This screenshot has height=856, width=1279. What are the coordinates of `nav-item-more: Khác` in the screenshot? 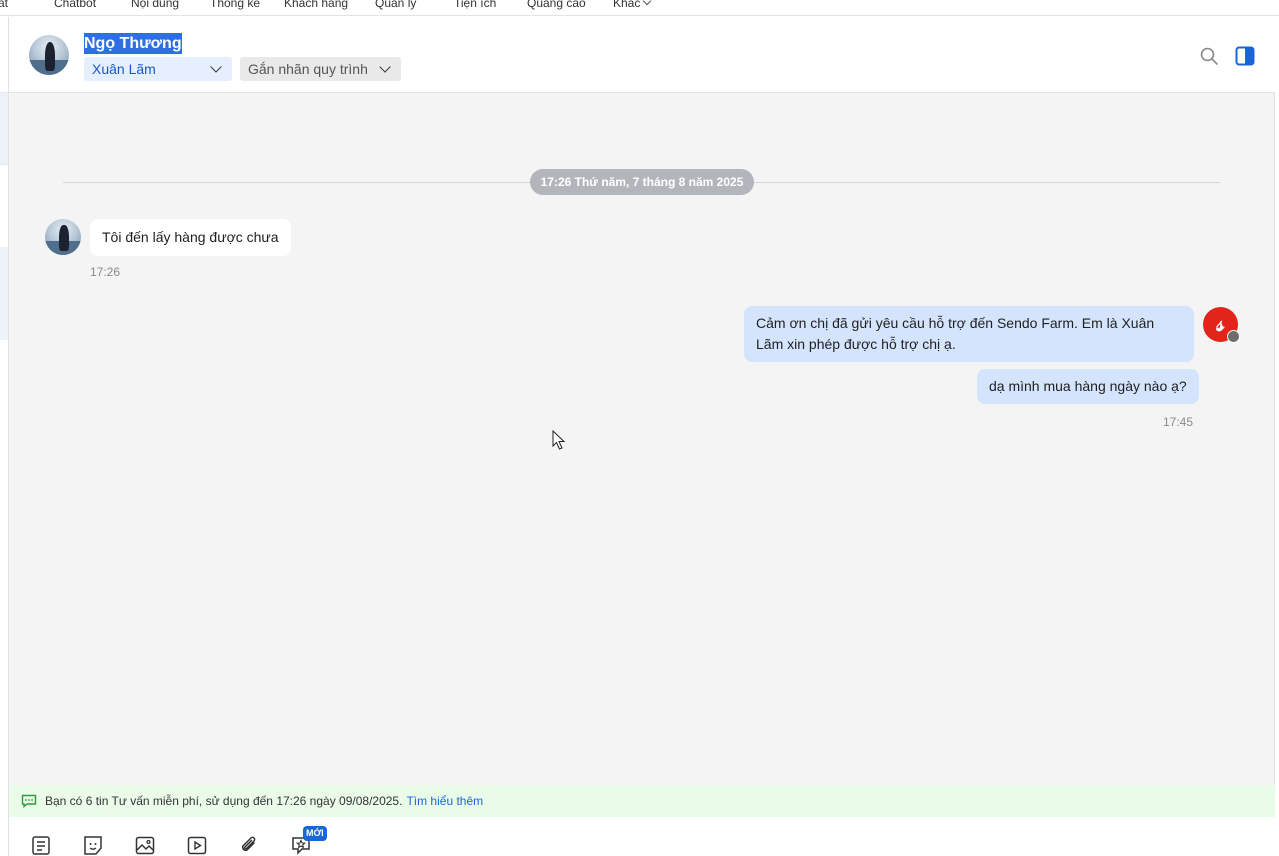 It's located at (632, 5).